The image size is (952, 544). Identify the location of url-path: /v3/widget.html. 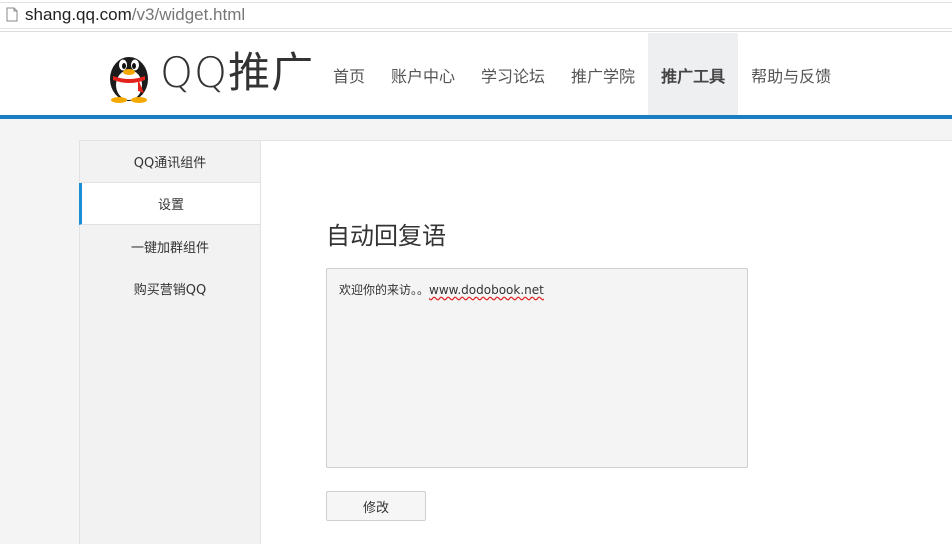
(188, 14).